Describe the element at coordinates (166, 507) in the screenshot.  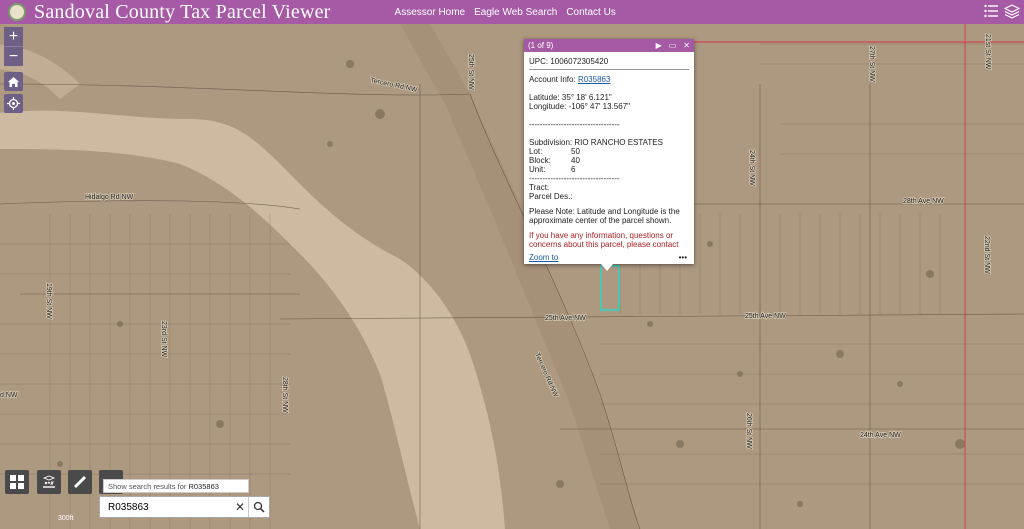
I see `search-input` at that location.